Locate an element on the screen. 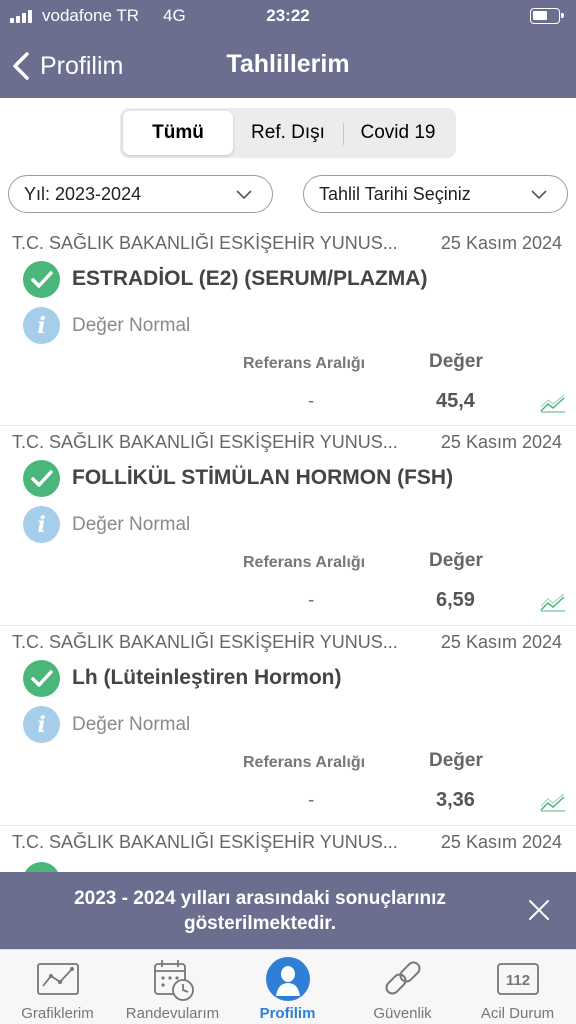  test-name: Lh (Lüteinleştiren Hormon) is located at coordinates (207, 677).